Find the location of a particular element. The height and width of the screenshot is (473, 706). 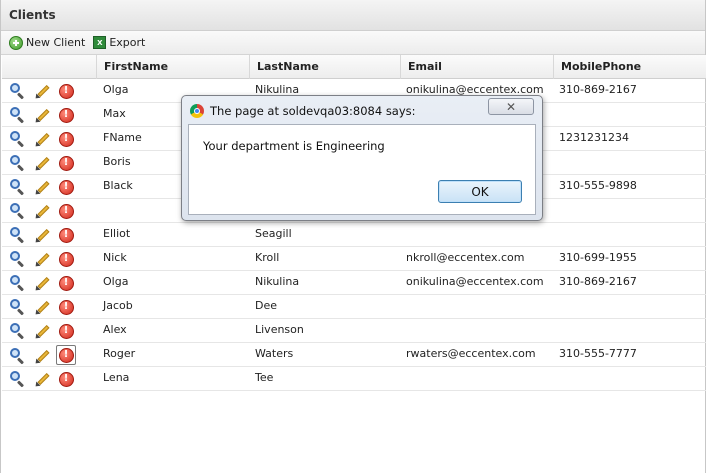

dialog-titlebar: The page at soldevqa03:8084 says: is located at coordinates (303, 111).